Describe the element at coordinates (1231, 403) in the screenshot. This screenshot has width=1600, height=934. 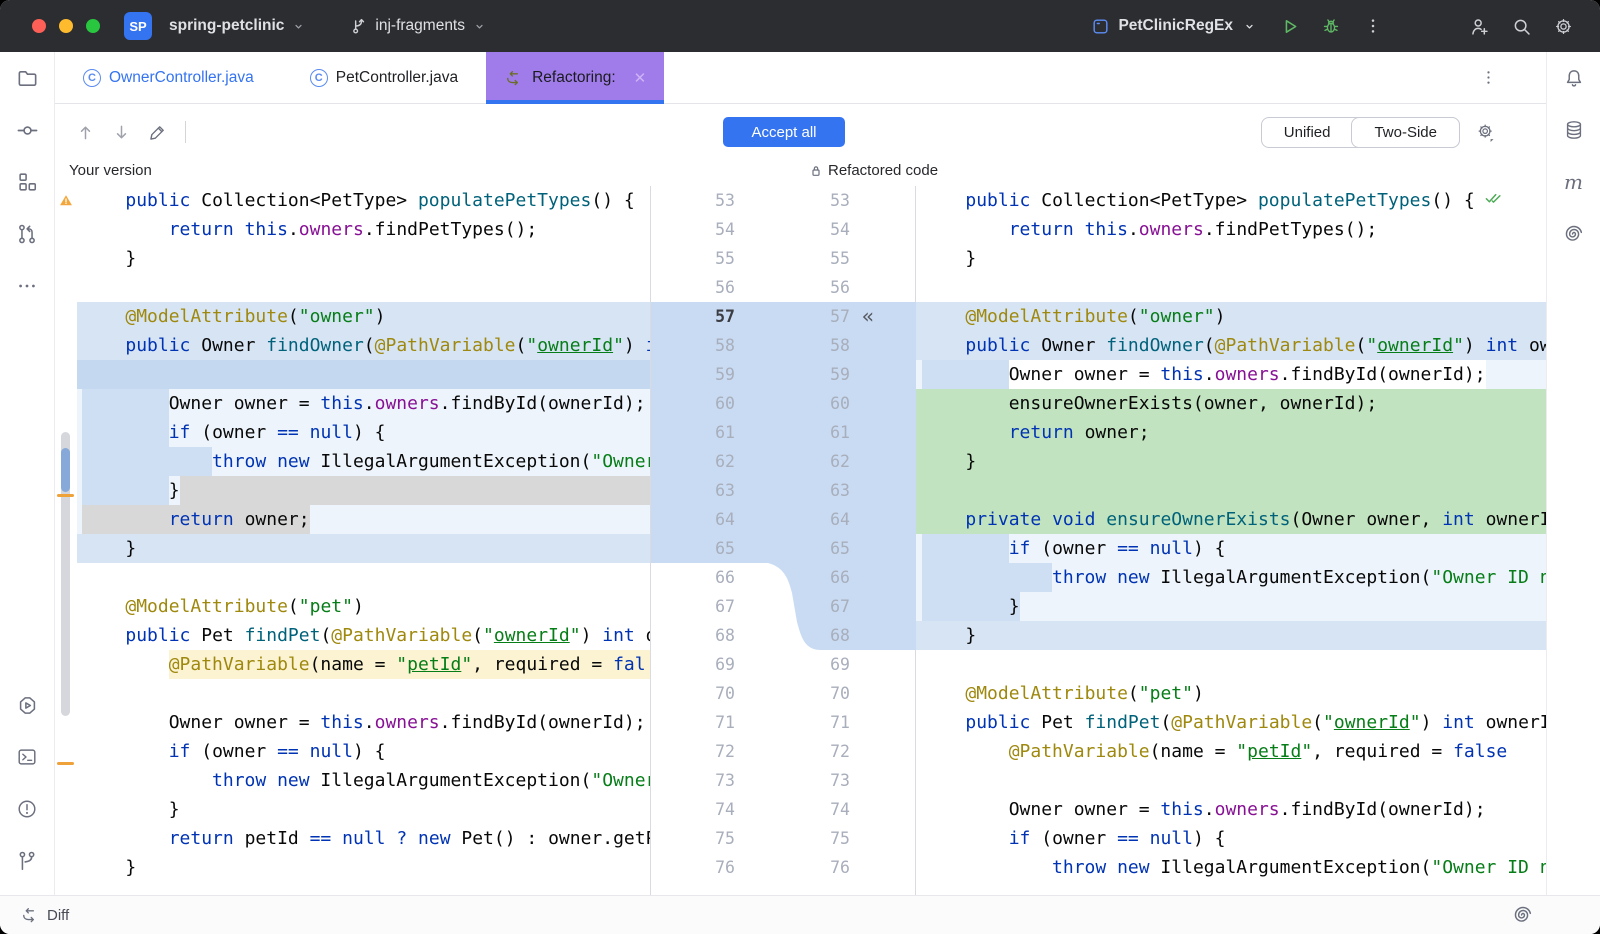
I see `code-line: ensureOwnerExists(owner, ownerId);` at that location.